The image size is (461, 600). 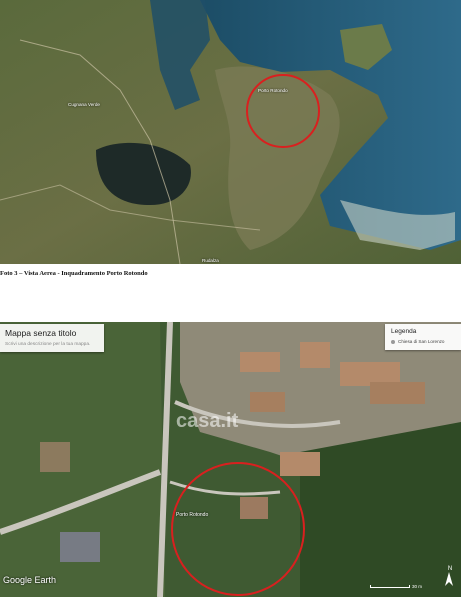 I want to click on label-cugnana: Cugnana Verde, so click(x=84, y=104).